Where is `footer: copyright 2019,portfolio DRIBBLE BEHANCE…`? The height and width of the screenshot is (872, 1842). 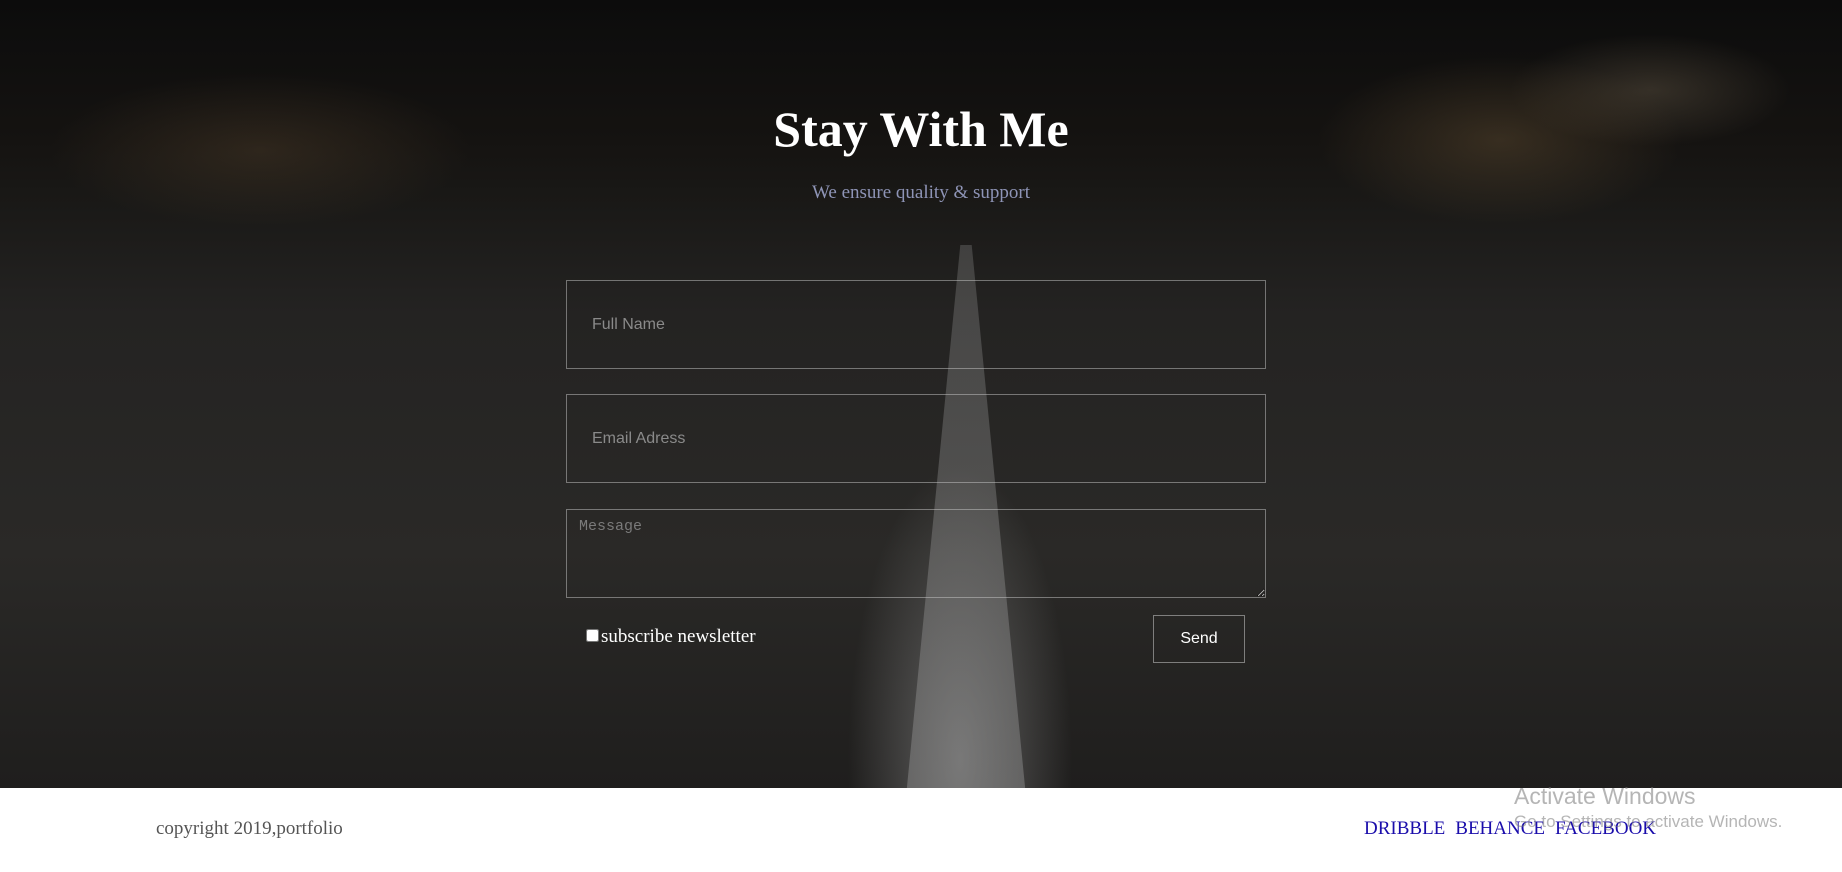 footer: copyright 2019,portfolio DRIBBLE BEHANCE… is located at coordinates (921, 830).